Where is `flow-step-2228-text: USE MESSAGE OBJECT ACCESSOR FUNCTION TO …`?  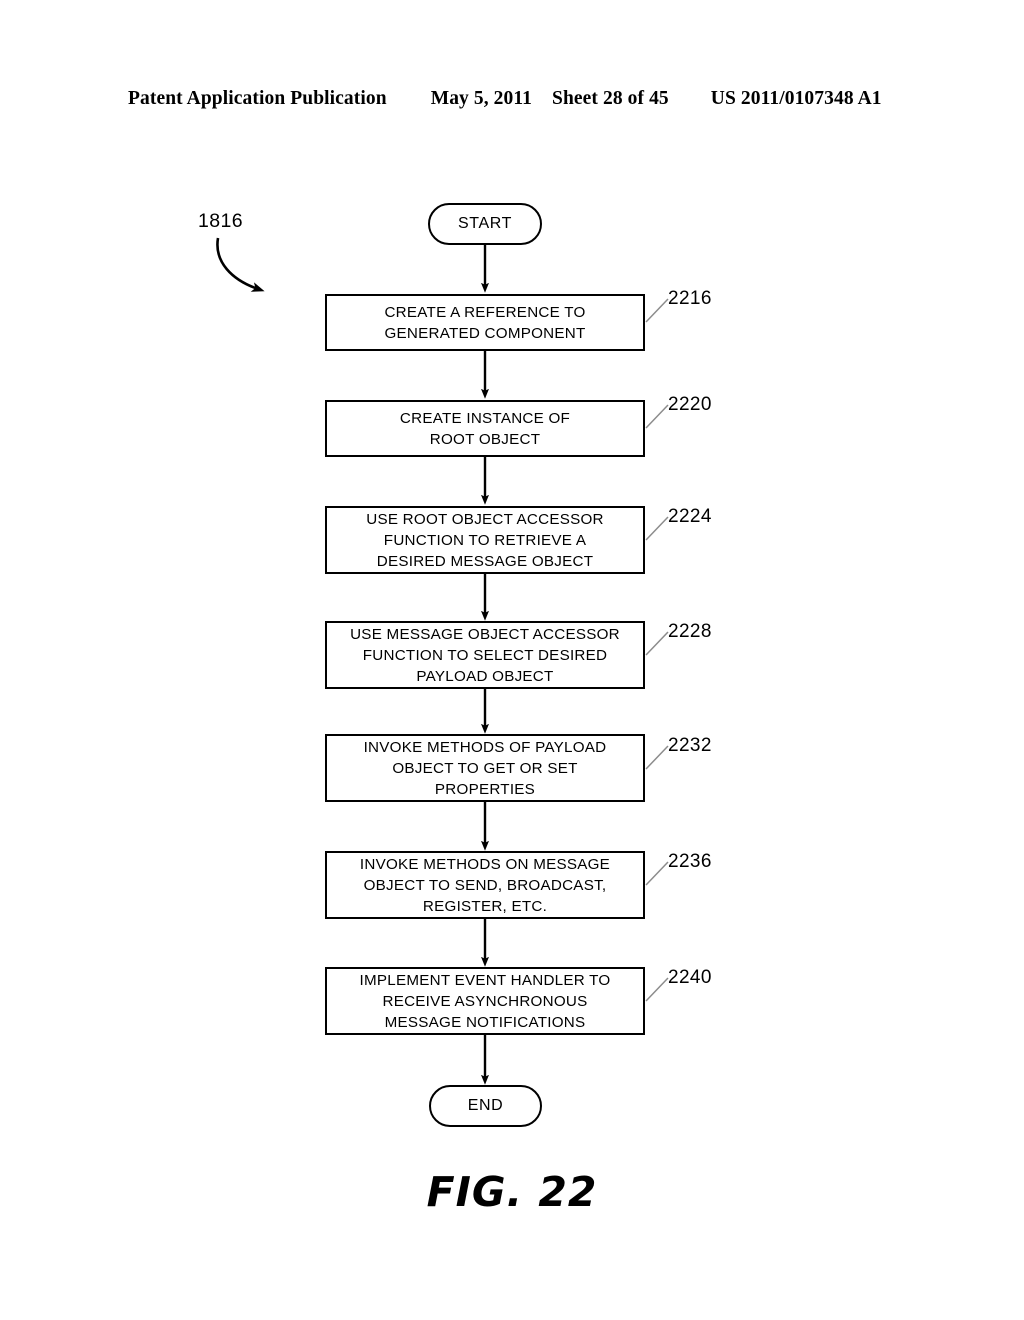
flow-step-2228-text: USE MESSAGE OBJECT ACCESSOR FUNCTION TO … is located at coordinates (485, 655).